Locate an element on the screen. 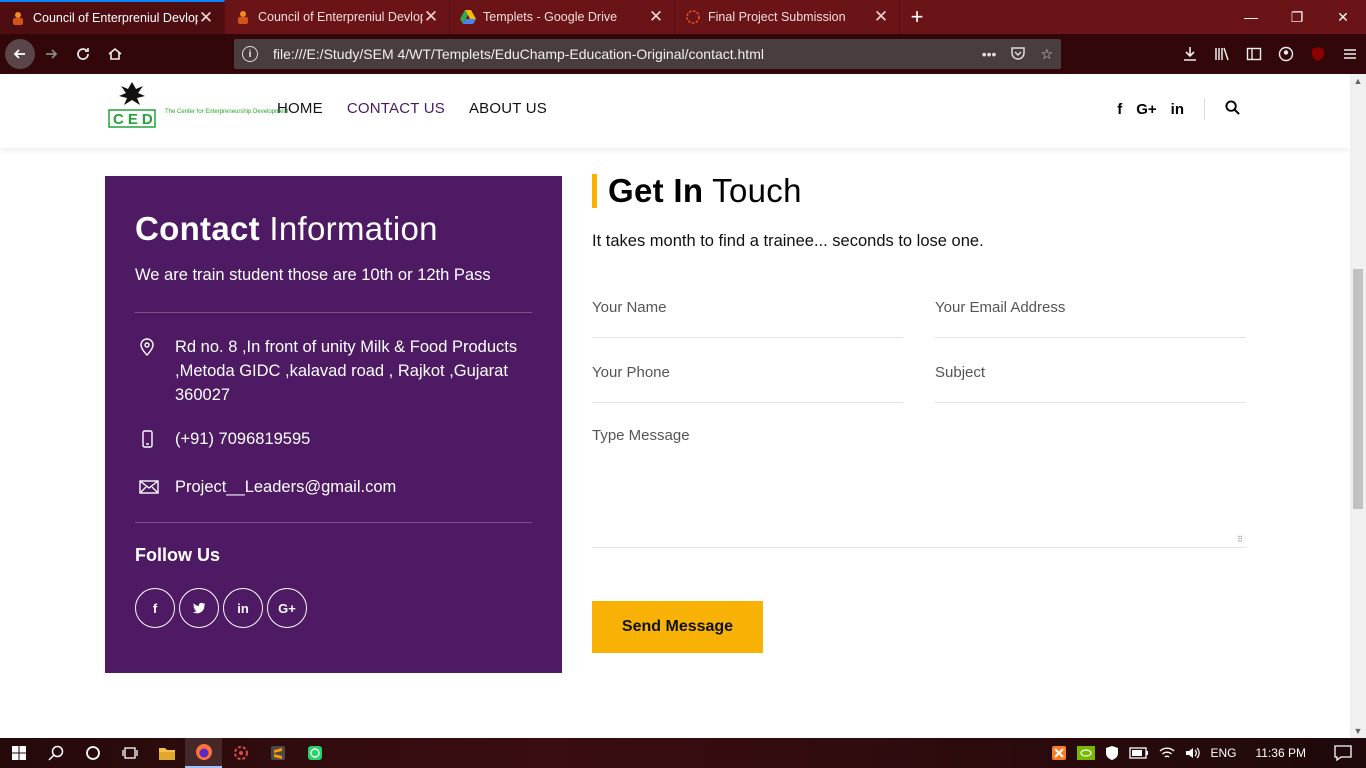  app-gear-icon is located at coordinates (240, 753).